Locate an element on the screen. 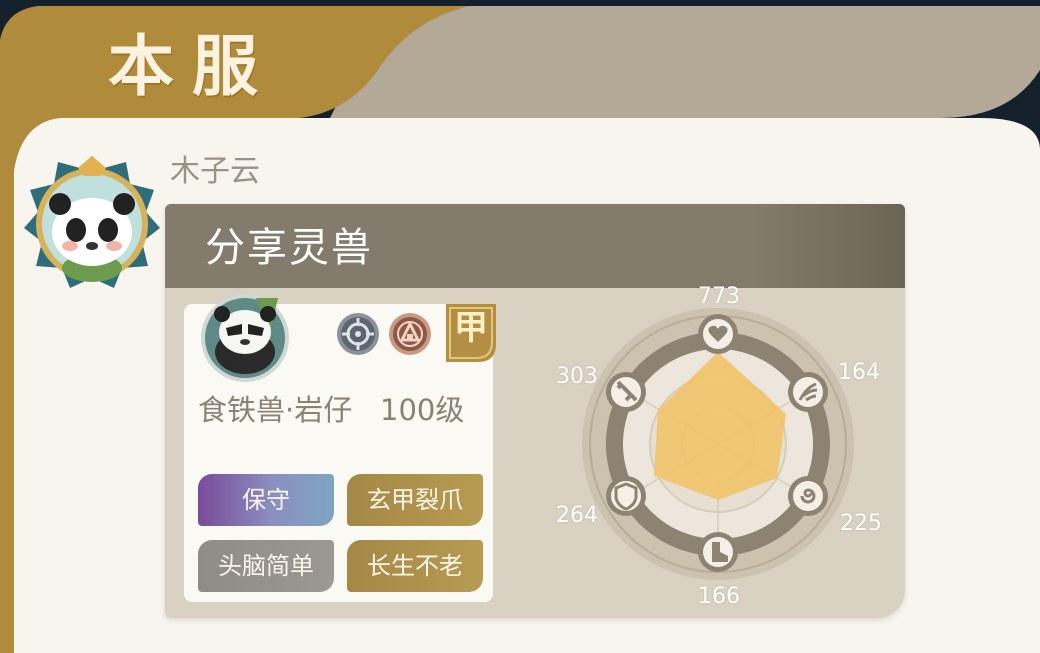 Image resolution: width=1040 pixels, height=653 pixels. grade-text: 甲 is located at coordinates (471, 328).